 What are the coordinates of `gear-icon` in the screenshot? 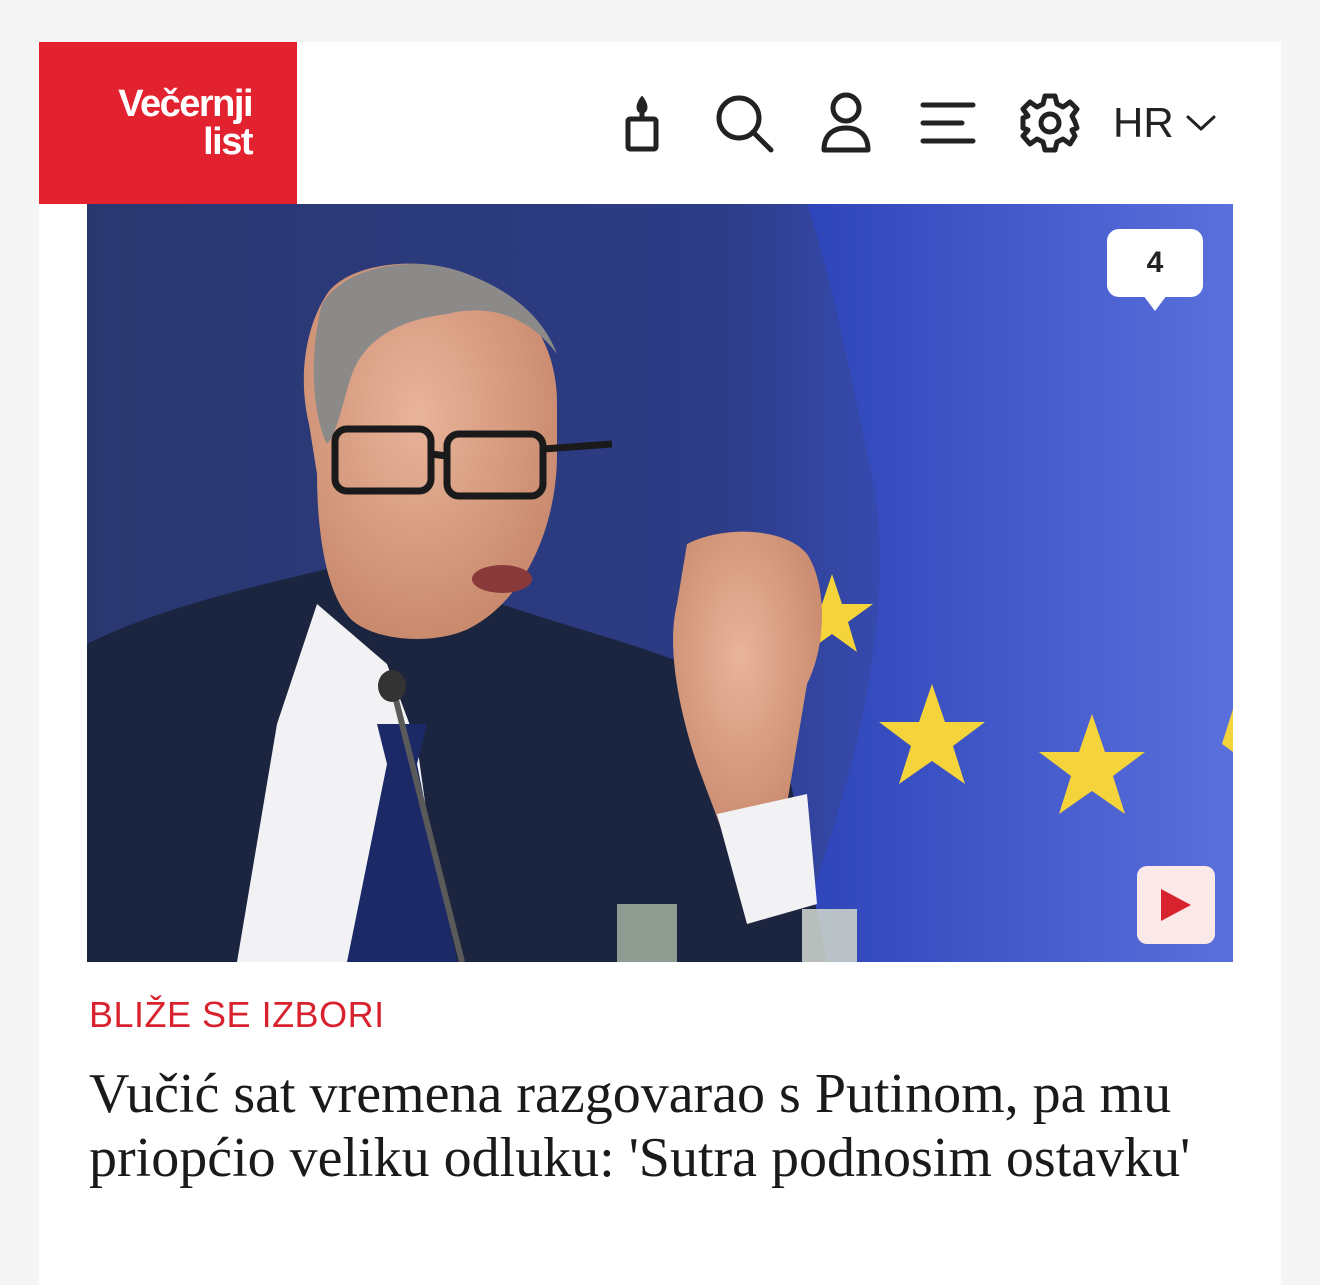 It's located at (1050, 123).